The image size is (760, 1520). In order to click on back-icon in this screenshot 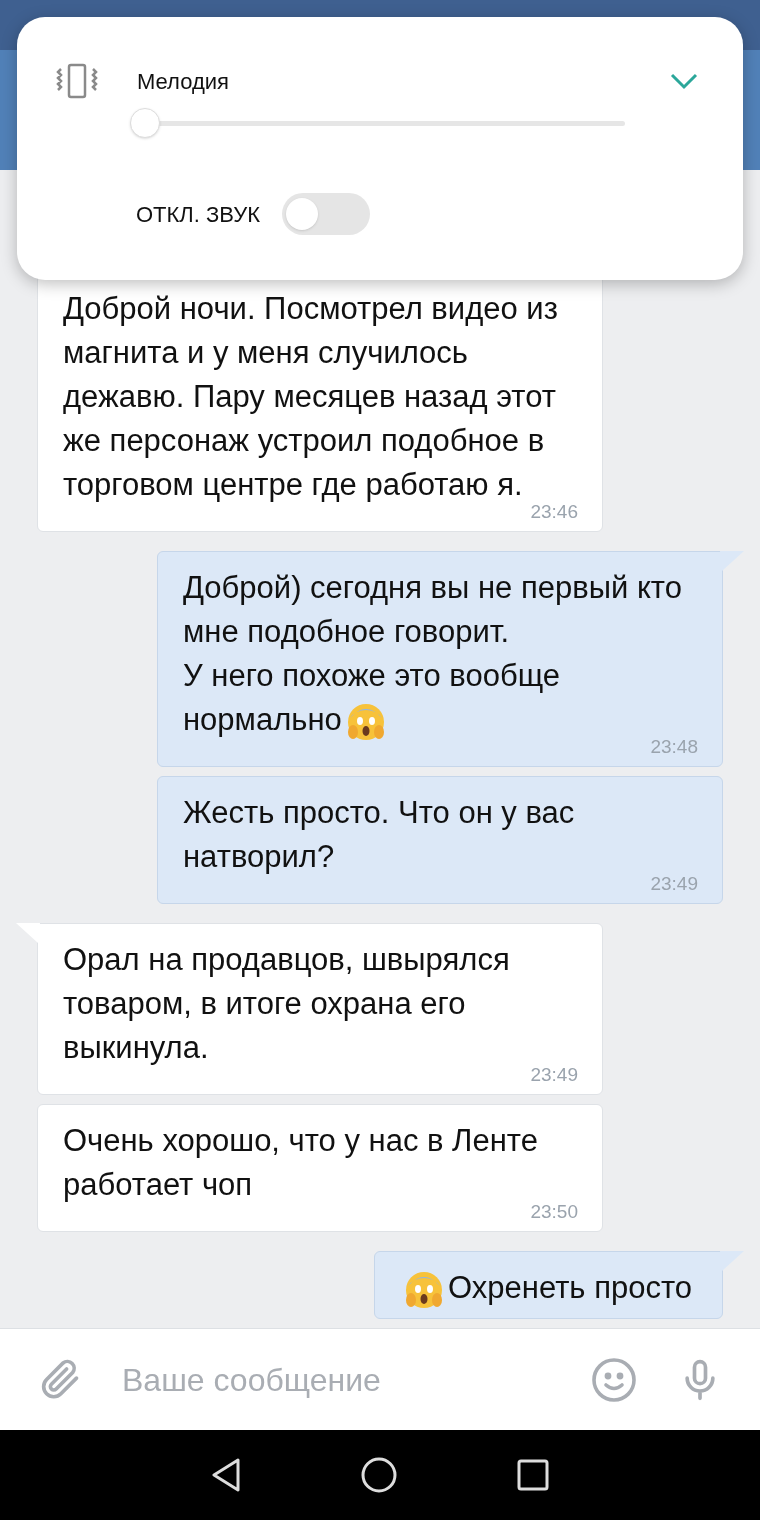, I will do `click(226, 1475)`.